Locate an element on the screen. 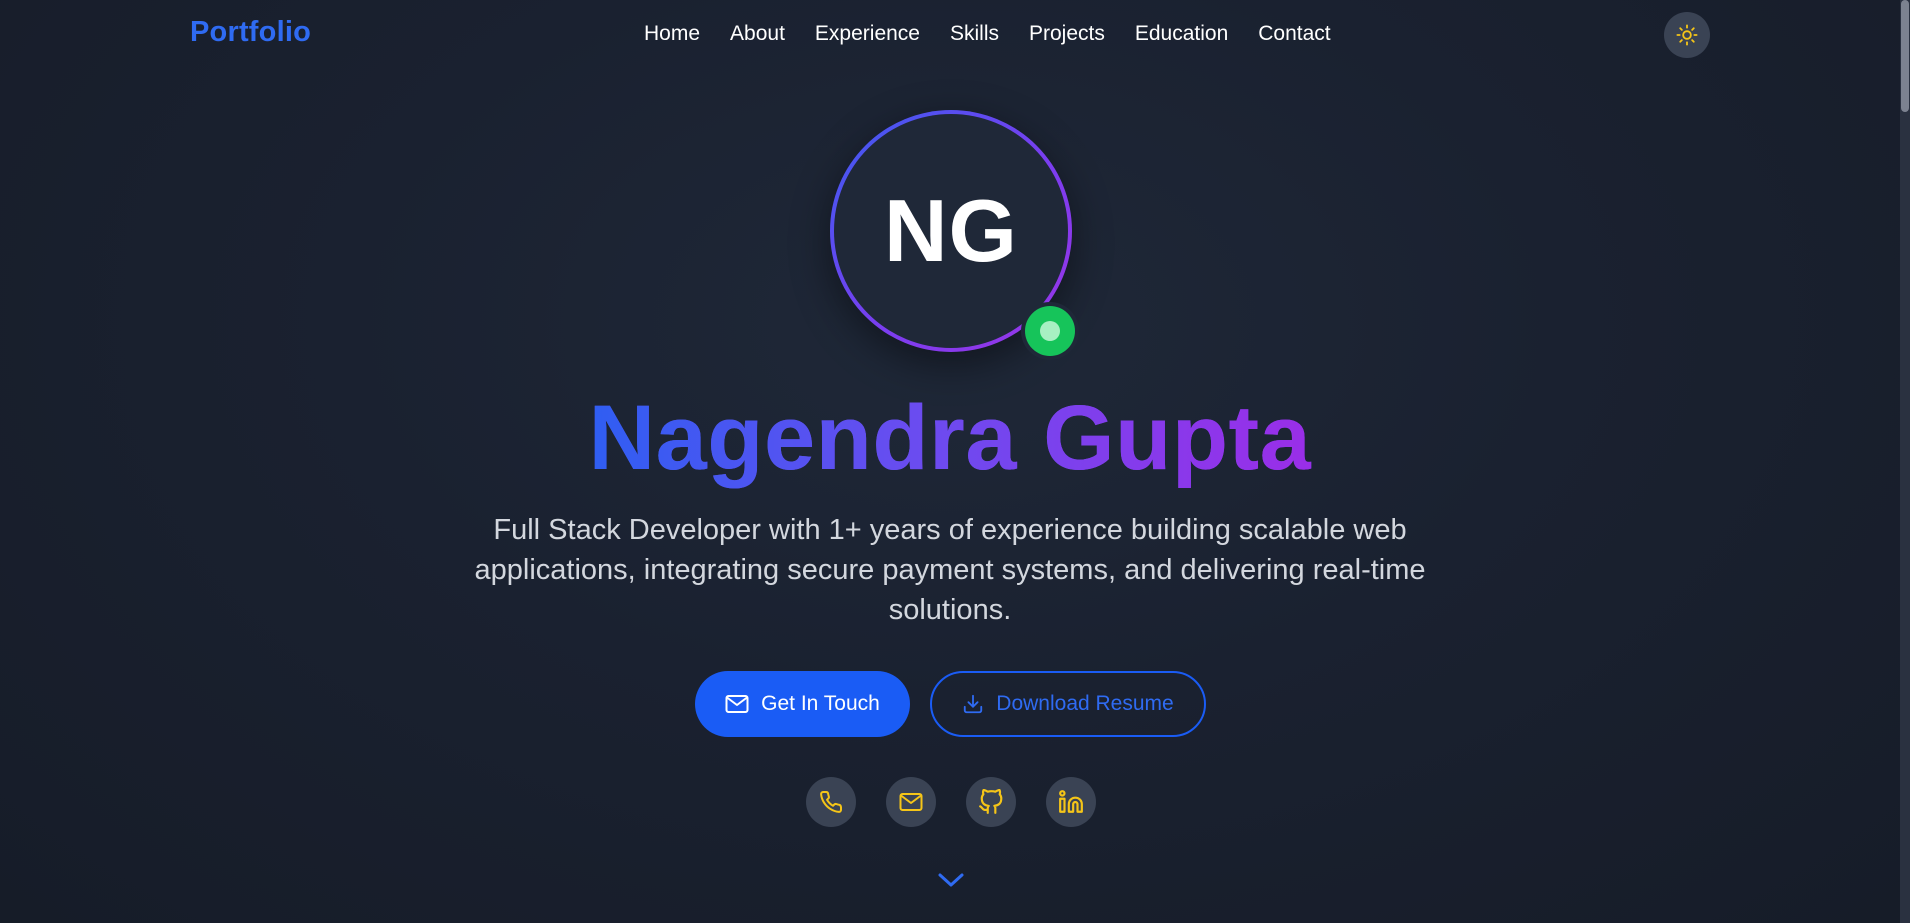 The height and width of the screenshot is (923, 1910). phone-icon is located at coordinates (831, 801).